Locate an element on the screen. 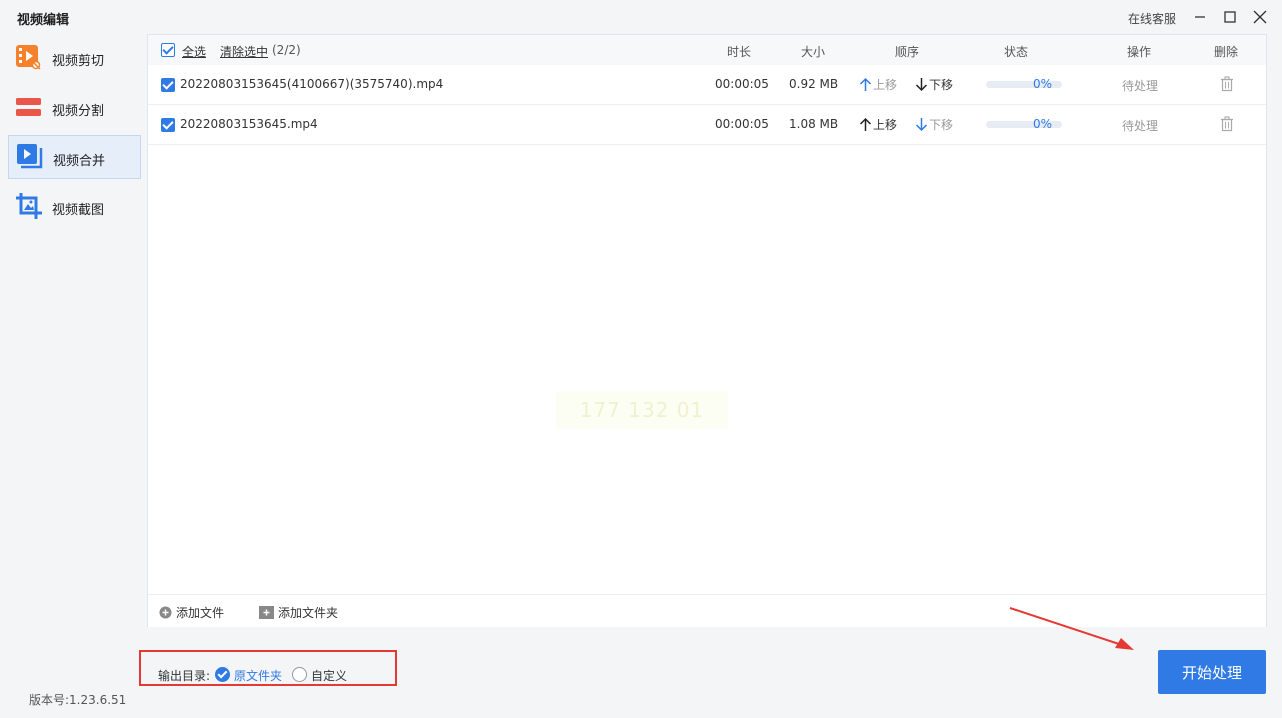 Image resolution: width=1282 pixels, height=718 pixels. sidebar-item-video-merge: 视频合并 is located at coordinates (74, 157).